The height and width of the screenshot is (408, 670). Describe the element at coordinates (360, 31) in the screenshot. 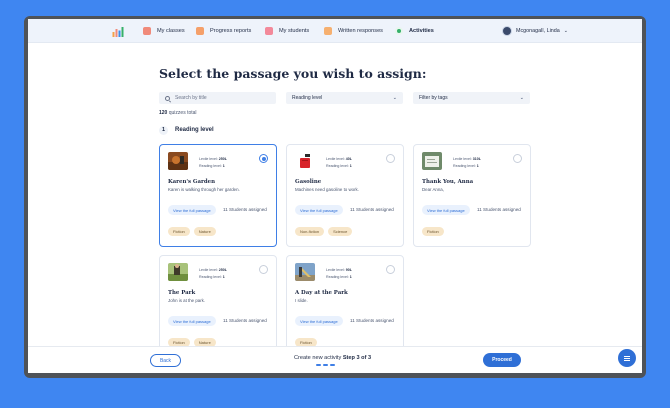

I see `nav-label: Written responses` at that location.